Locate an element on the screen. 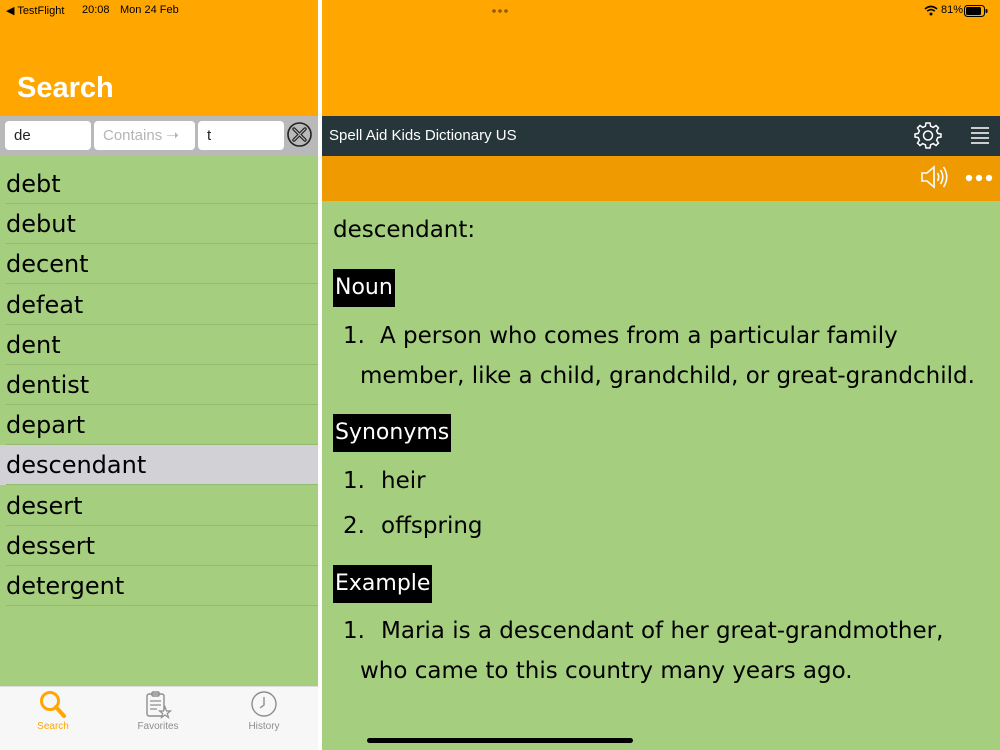 The image size is (1000, 750). clear-circle-x-icon is located at coordinates (299, 134).